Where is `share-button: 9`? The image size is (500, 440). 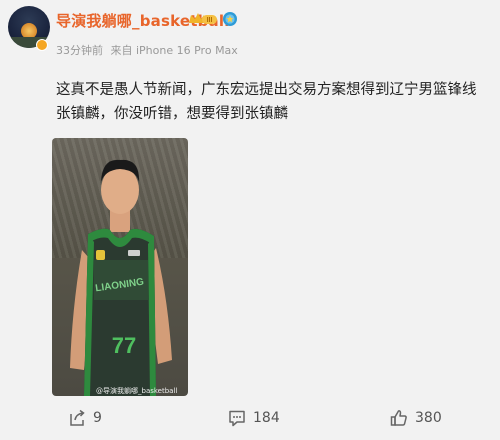
share-button: 9 is located at coordinates (85, 418).